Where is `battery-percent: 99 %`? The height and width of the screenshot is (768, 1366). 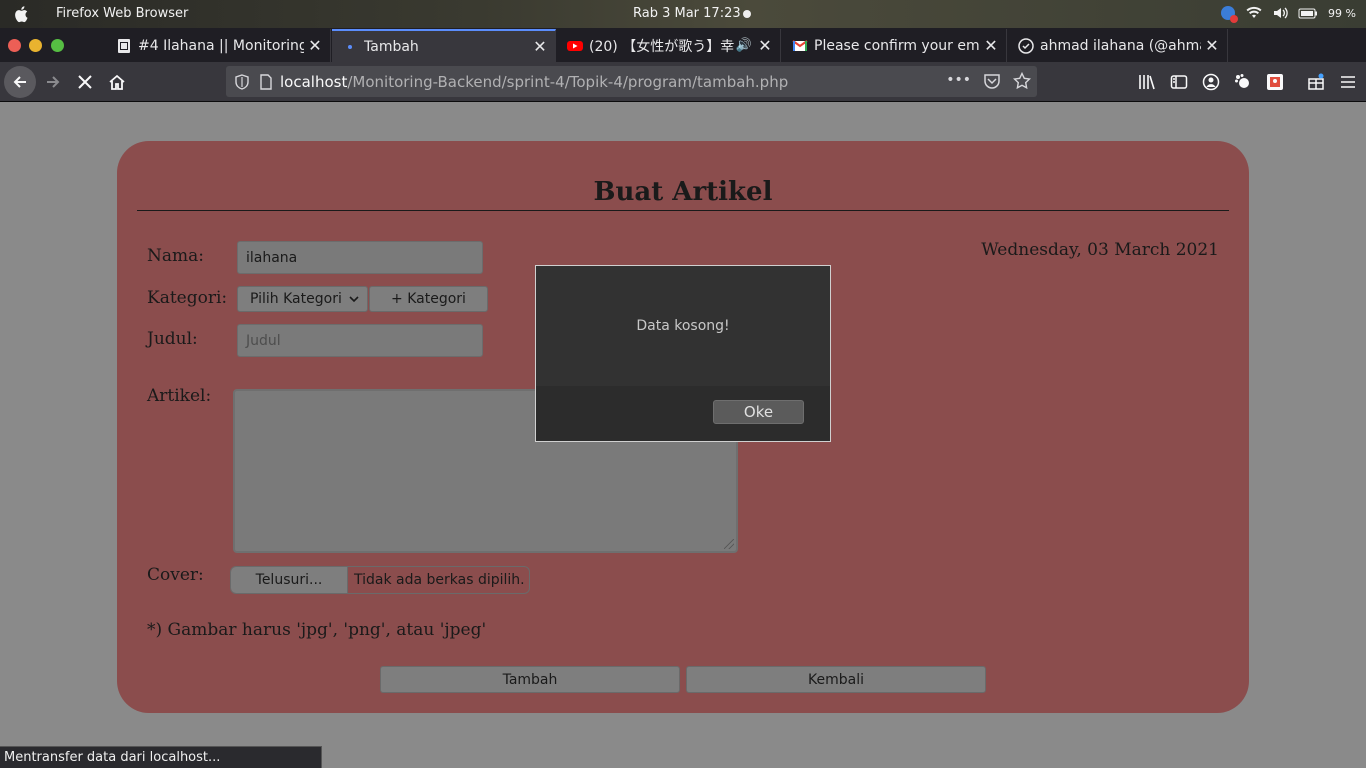
battery-percent: 99 % is located at coordinates (1342, 13).